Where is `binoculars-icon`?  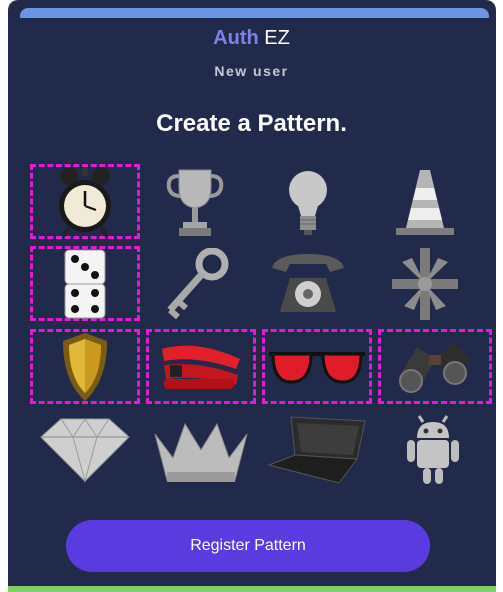 binoculars-icon is located at coordinates (435, 367).